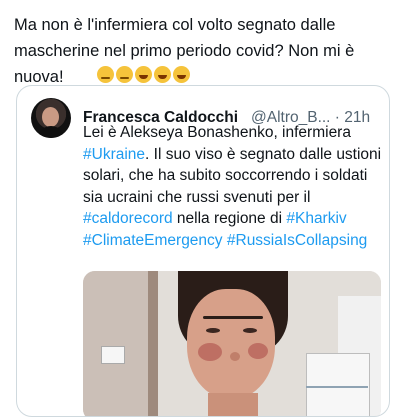  What do you see at coordinates (233, 317) in the screenshot?
I see `image-brow` at bounding box center [233, 317].